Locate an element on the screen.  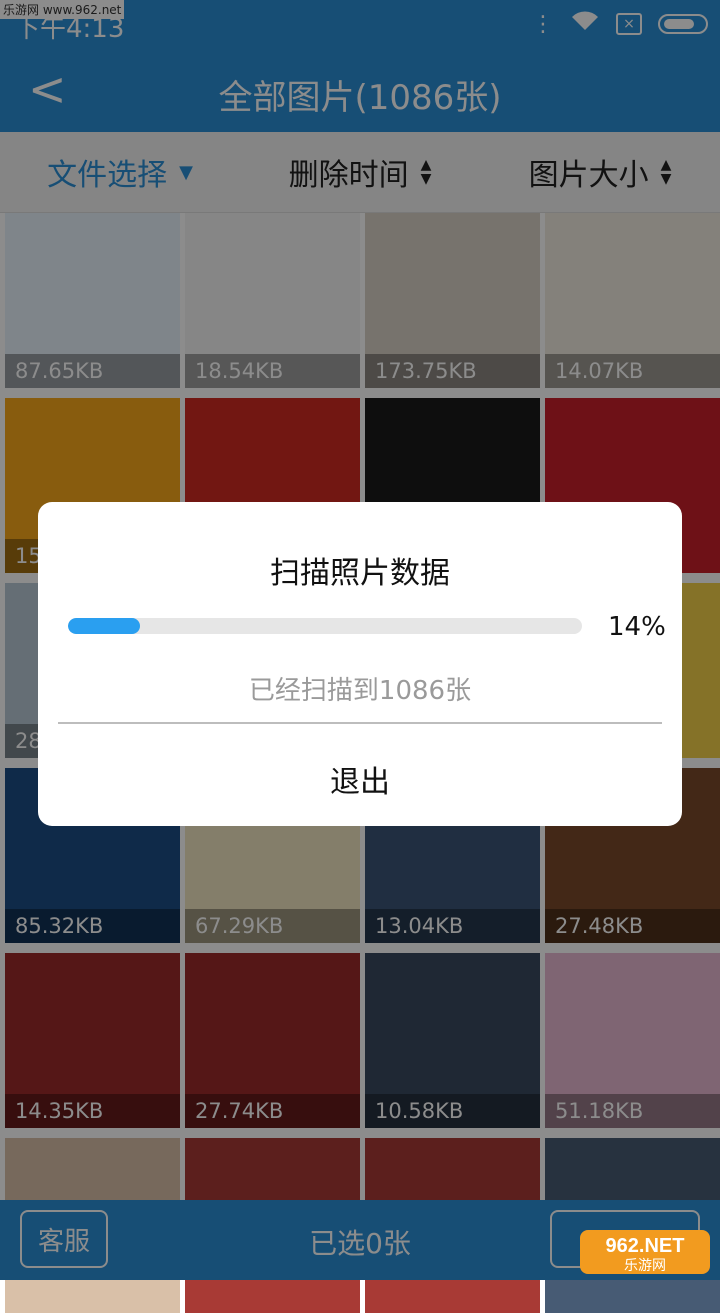
exit-button: 退出 is located at coordinates (360, 779).